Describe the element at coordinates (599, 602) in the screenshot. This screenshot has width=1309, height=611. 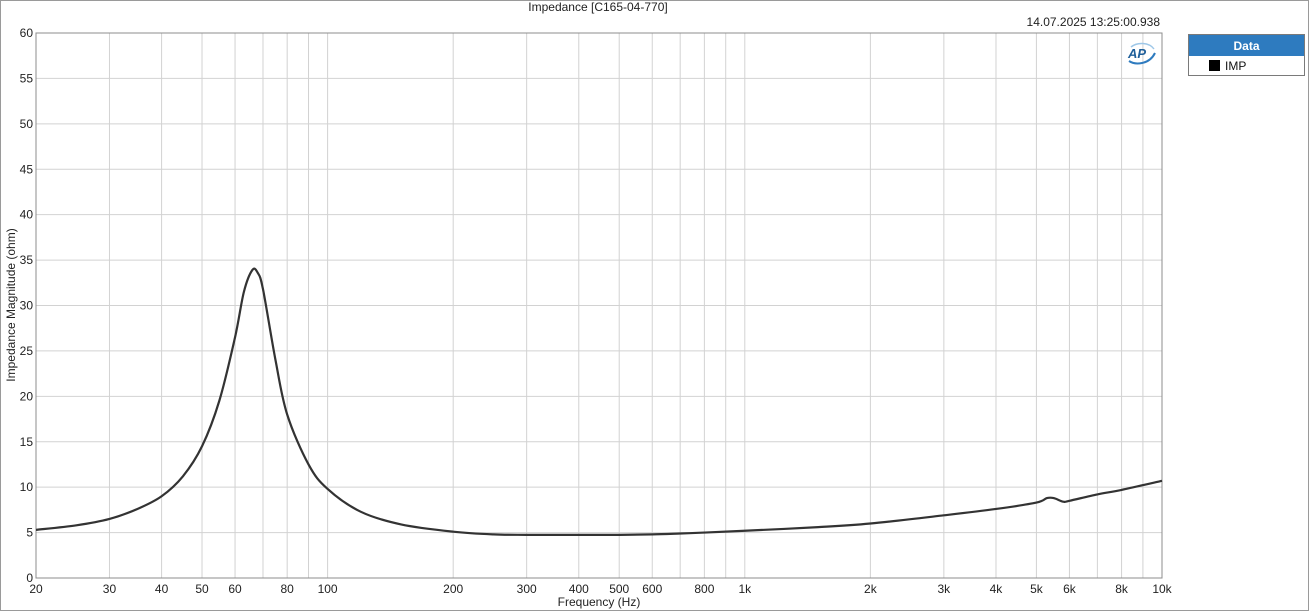
I see `x-axis-label: Frequency (Hz)` at that location.